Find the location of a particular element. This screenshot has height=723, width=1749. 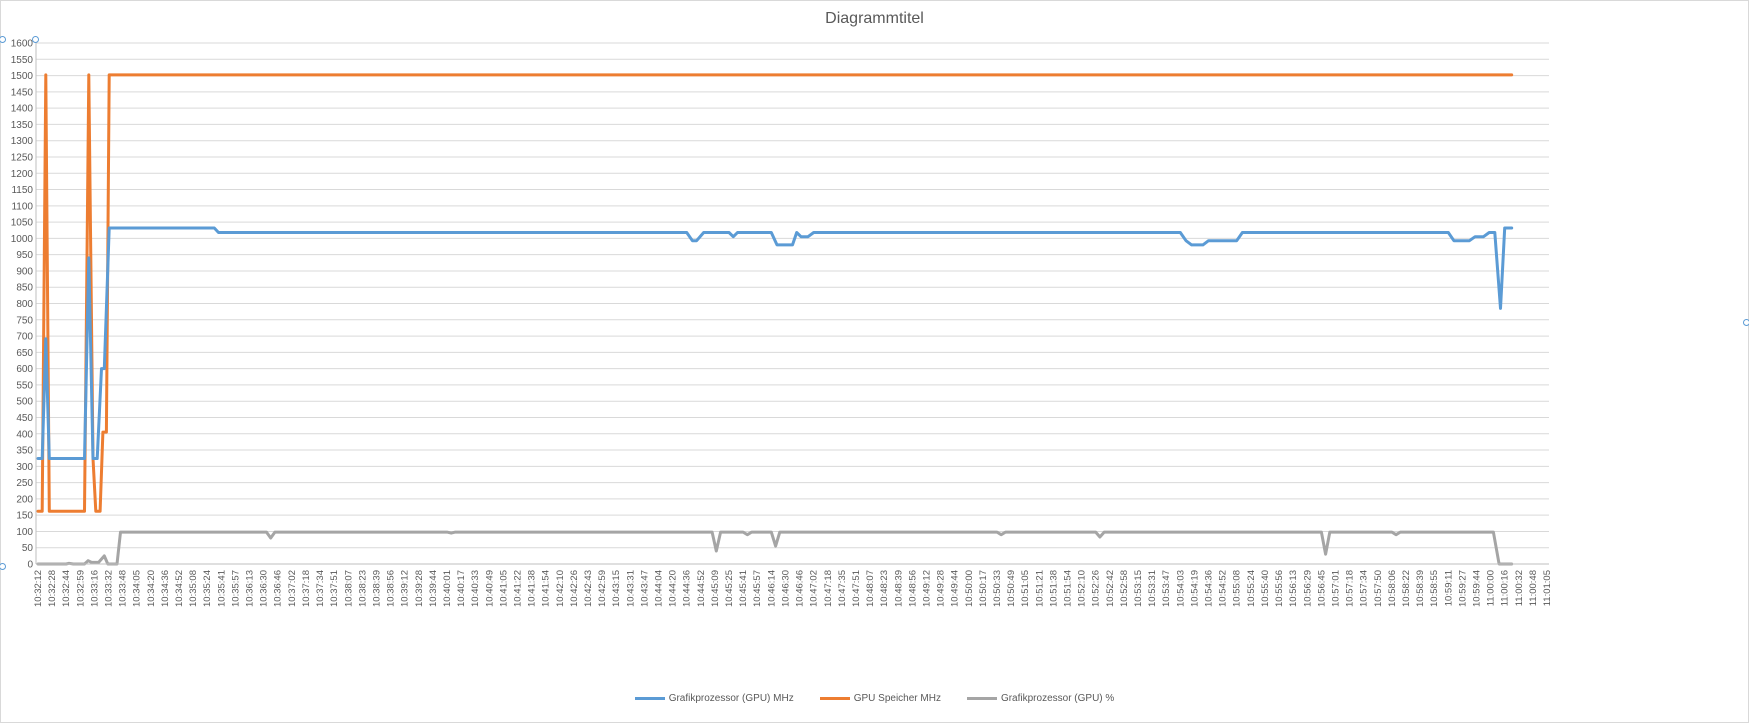

x-tick-label: 10:58:55 is located at coordinates (1434, 588).